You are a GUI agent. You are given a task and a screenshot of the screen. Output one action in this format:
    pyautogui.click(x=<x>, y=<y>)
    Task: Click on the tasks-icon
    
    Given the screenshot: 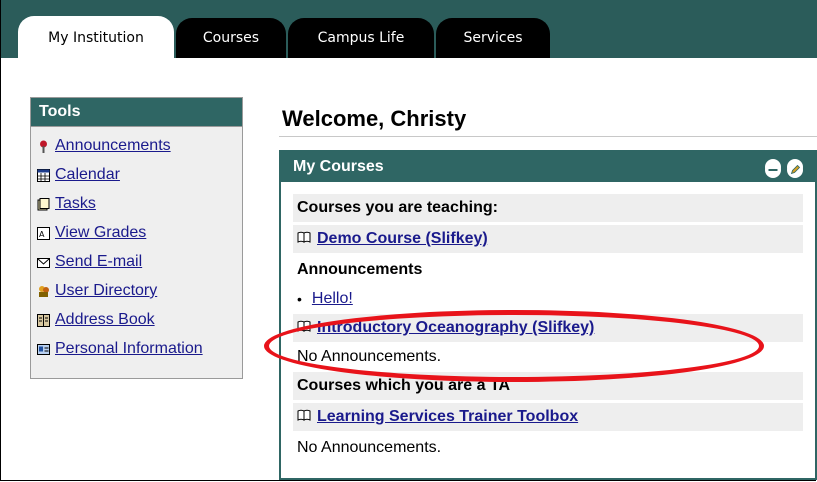 What is the action you would take?
    pyautogui.click(x=43, y=204)
    